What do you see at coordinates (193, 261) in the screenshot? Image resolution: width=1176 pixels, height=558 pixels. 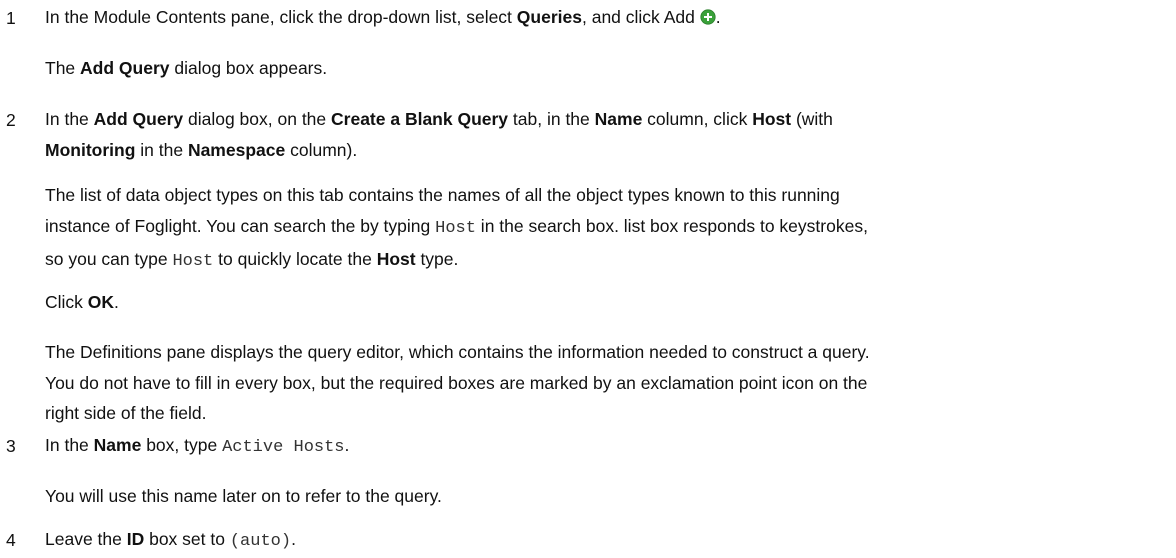 I see `p3-c2: Host` at bounding box center [193, 261].